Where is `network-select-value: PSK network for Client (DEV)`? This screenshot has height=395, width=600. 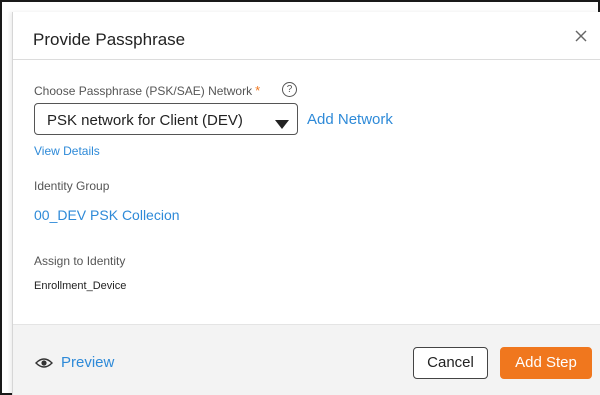
network-select-value: PSK network for Client (DEV) is located at coordinates (145, 120).